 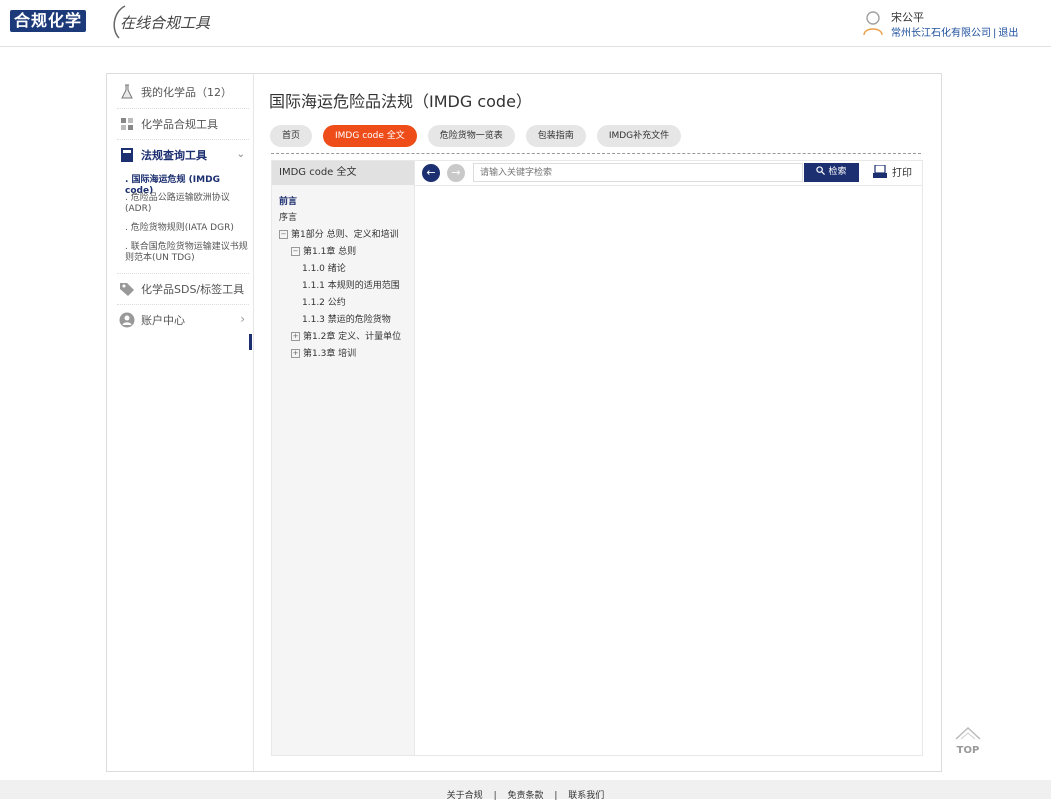 I want to click on tree-node-part1: − 第1部分 总则、定义和培训, so click(x=339, y=233).